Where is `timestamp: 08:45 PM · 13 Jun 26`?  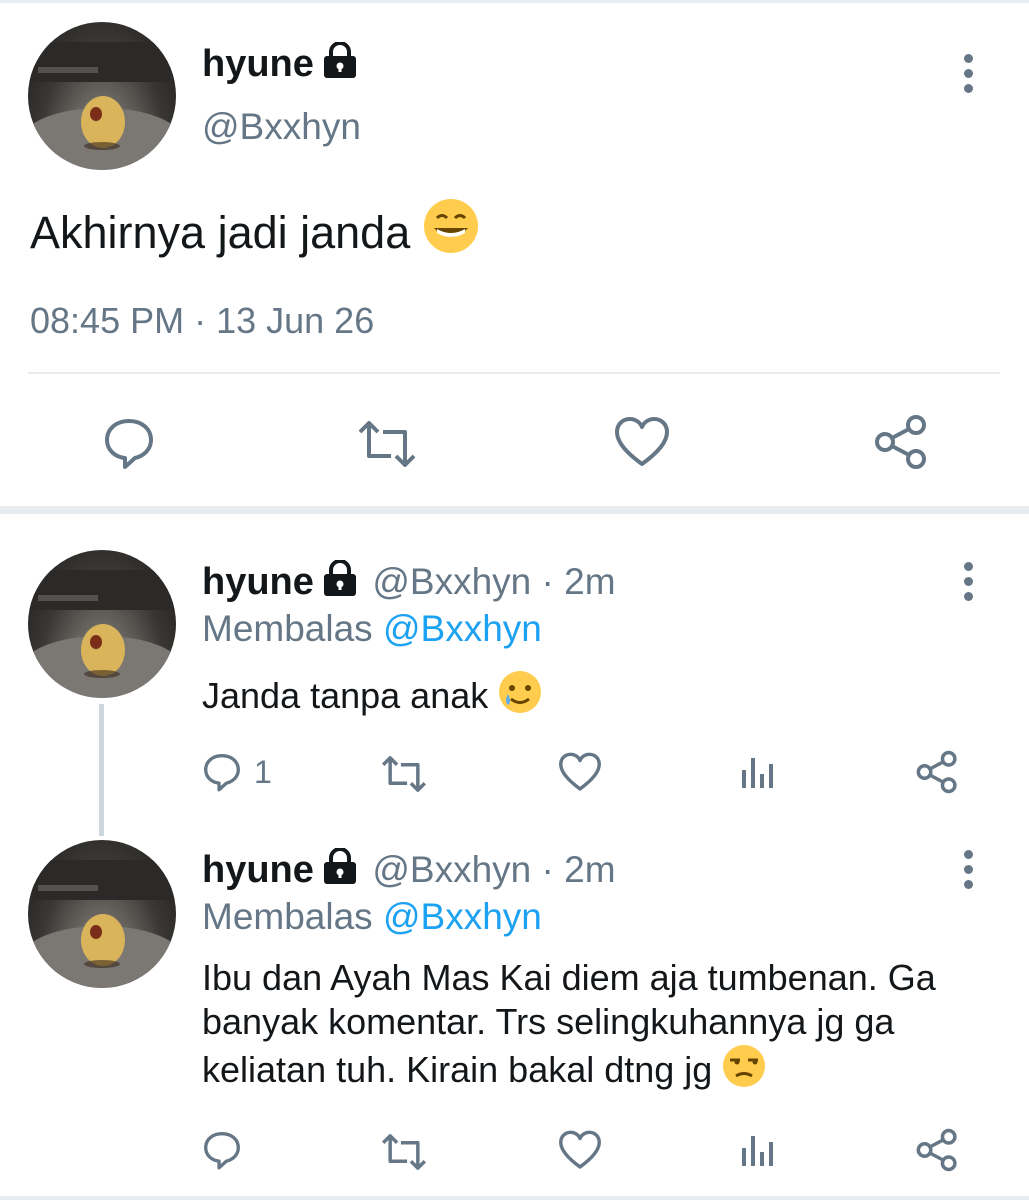 timestamp: 08:45 PM · 13 Jun 26 is located at coordinates (202, 321).